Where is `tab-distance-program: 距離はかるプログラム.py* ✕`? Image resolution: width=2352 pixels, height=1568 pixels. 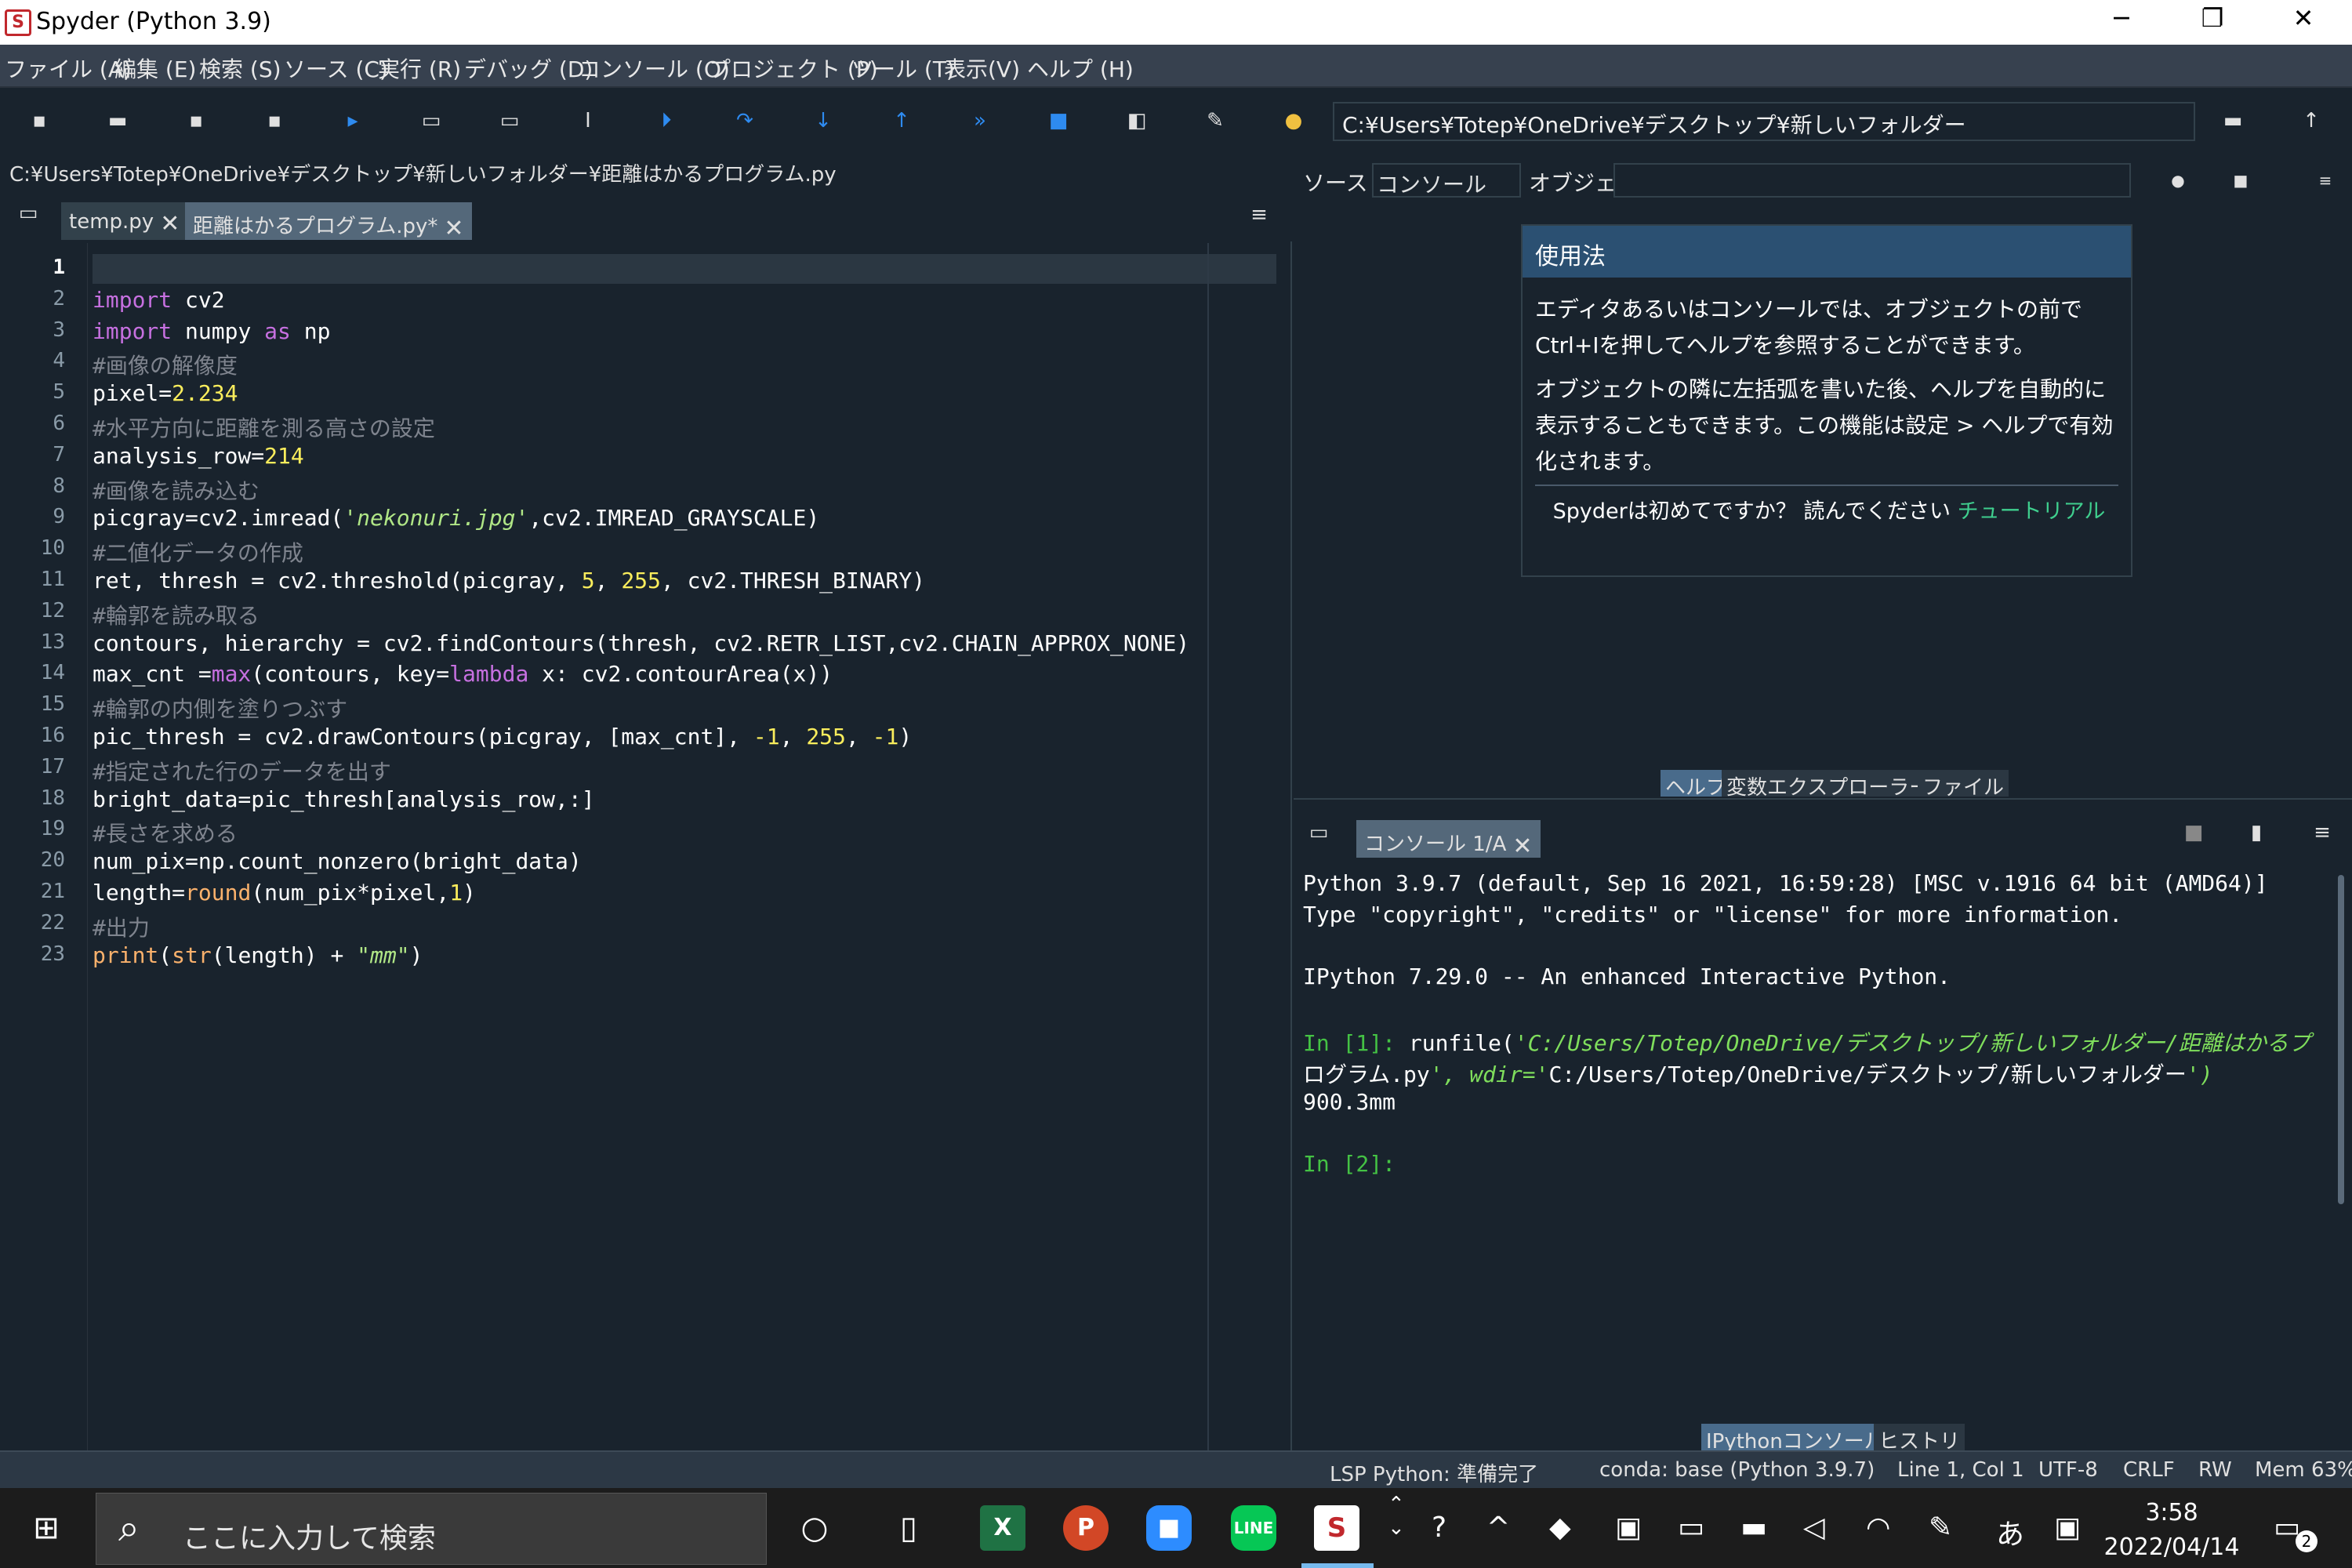 tab-distance-program: 距離はかるプログラム.py* ✕ is located at coordinates (328, 222).